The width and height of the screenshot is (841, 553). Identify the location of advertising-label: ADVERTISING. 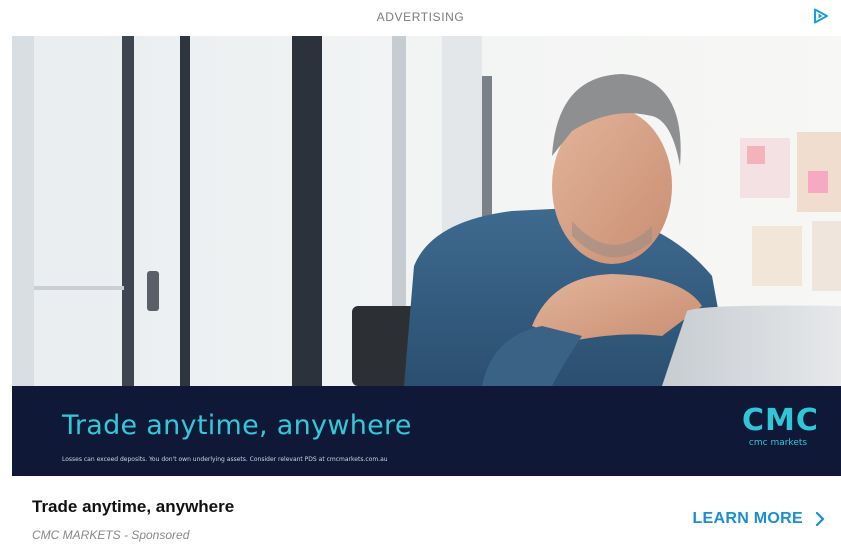
(420, 17).